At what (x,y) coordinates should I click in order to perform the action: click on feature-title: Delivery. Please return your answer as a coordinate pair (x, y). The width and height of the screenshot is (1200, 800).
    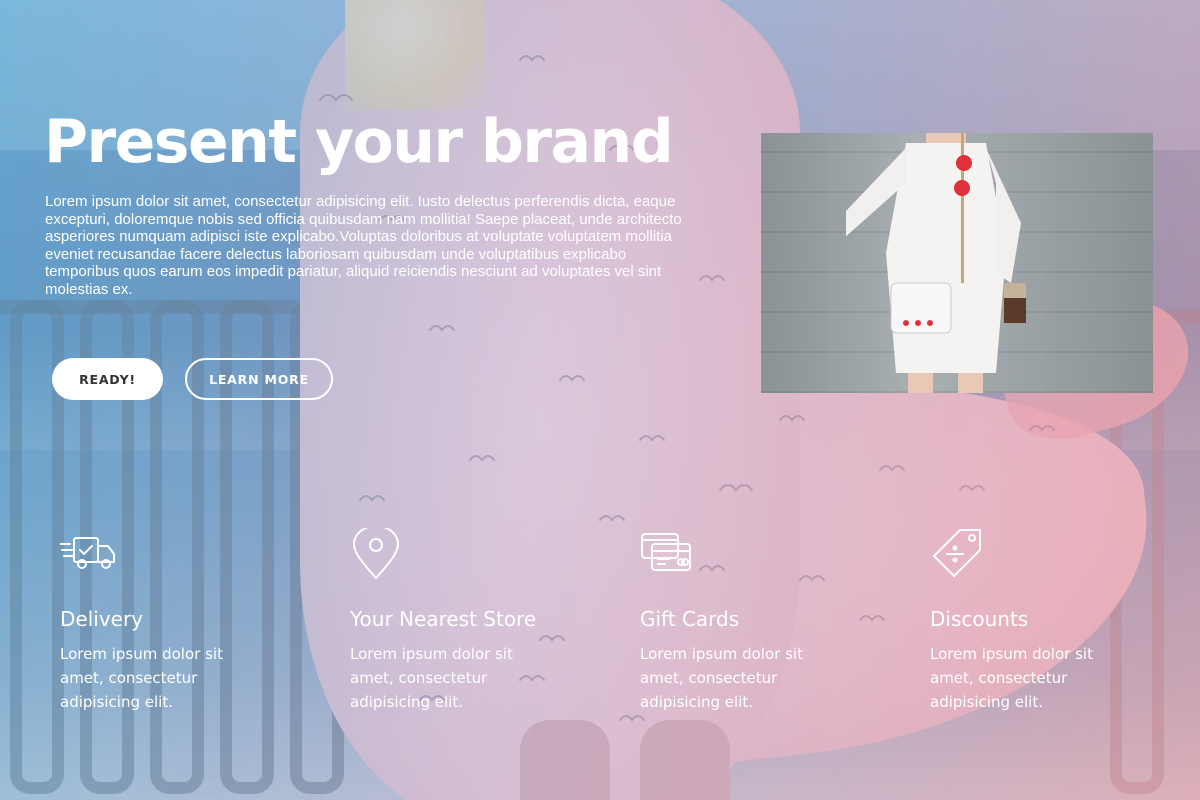
    Looking at the image, I should click on (102, 619).